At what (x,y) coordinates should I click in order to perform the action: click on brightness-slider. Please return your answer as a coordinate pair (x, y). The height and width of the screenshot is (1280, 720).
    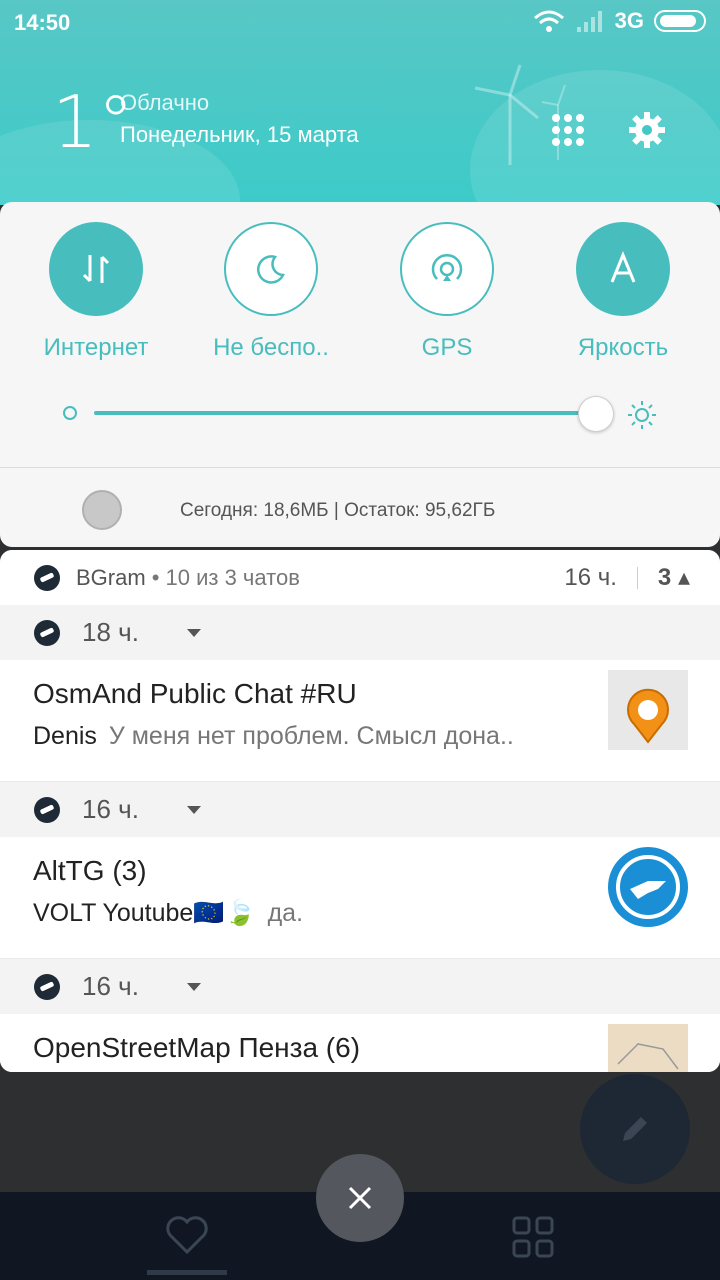
    Looking at the image, I should click on (344, 413).